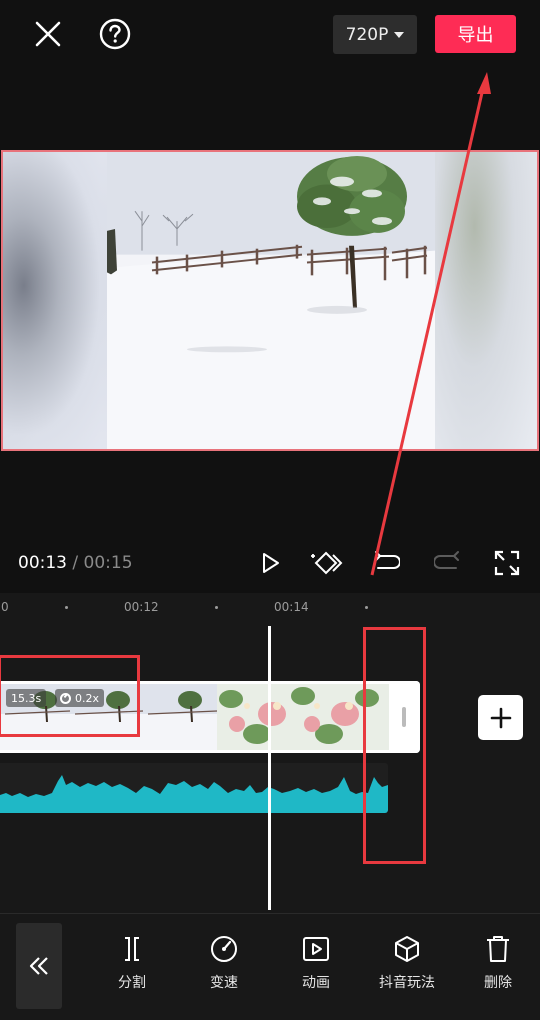 The width and height of the screenshot is (540, 1020). Describe the element at coordinates (270, 608) in the screenshot. I see `time-ruler: 0 00:12 00:14` at that location.